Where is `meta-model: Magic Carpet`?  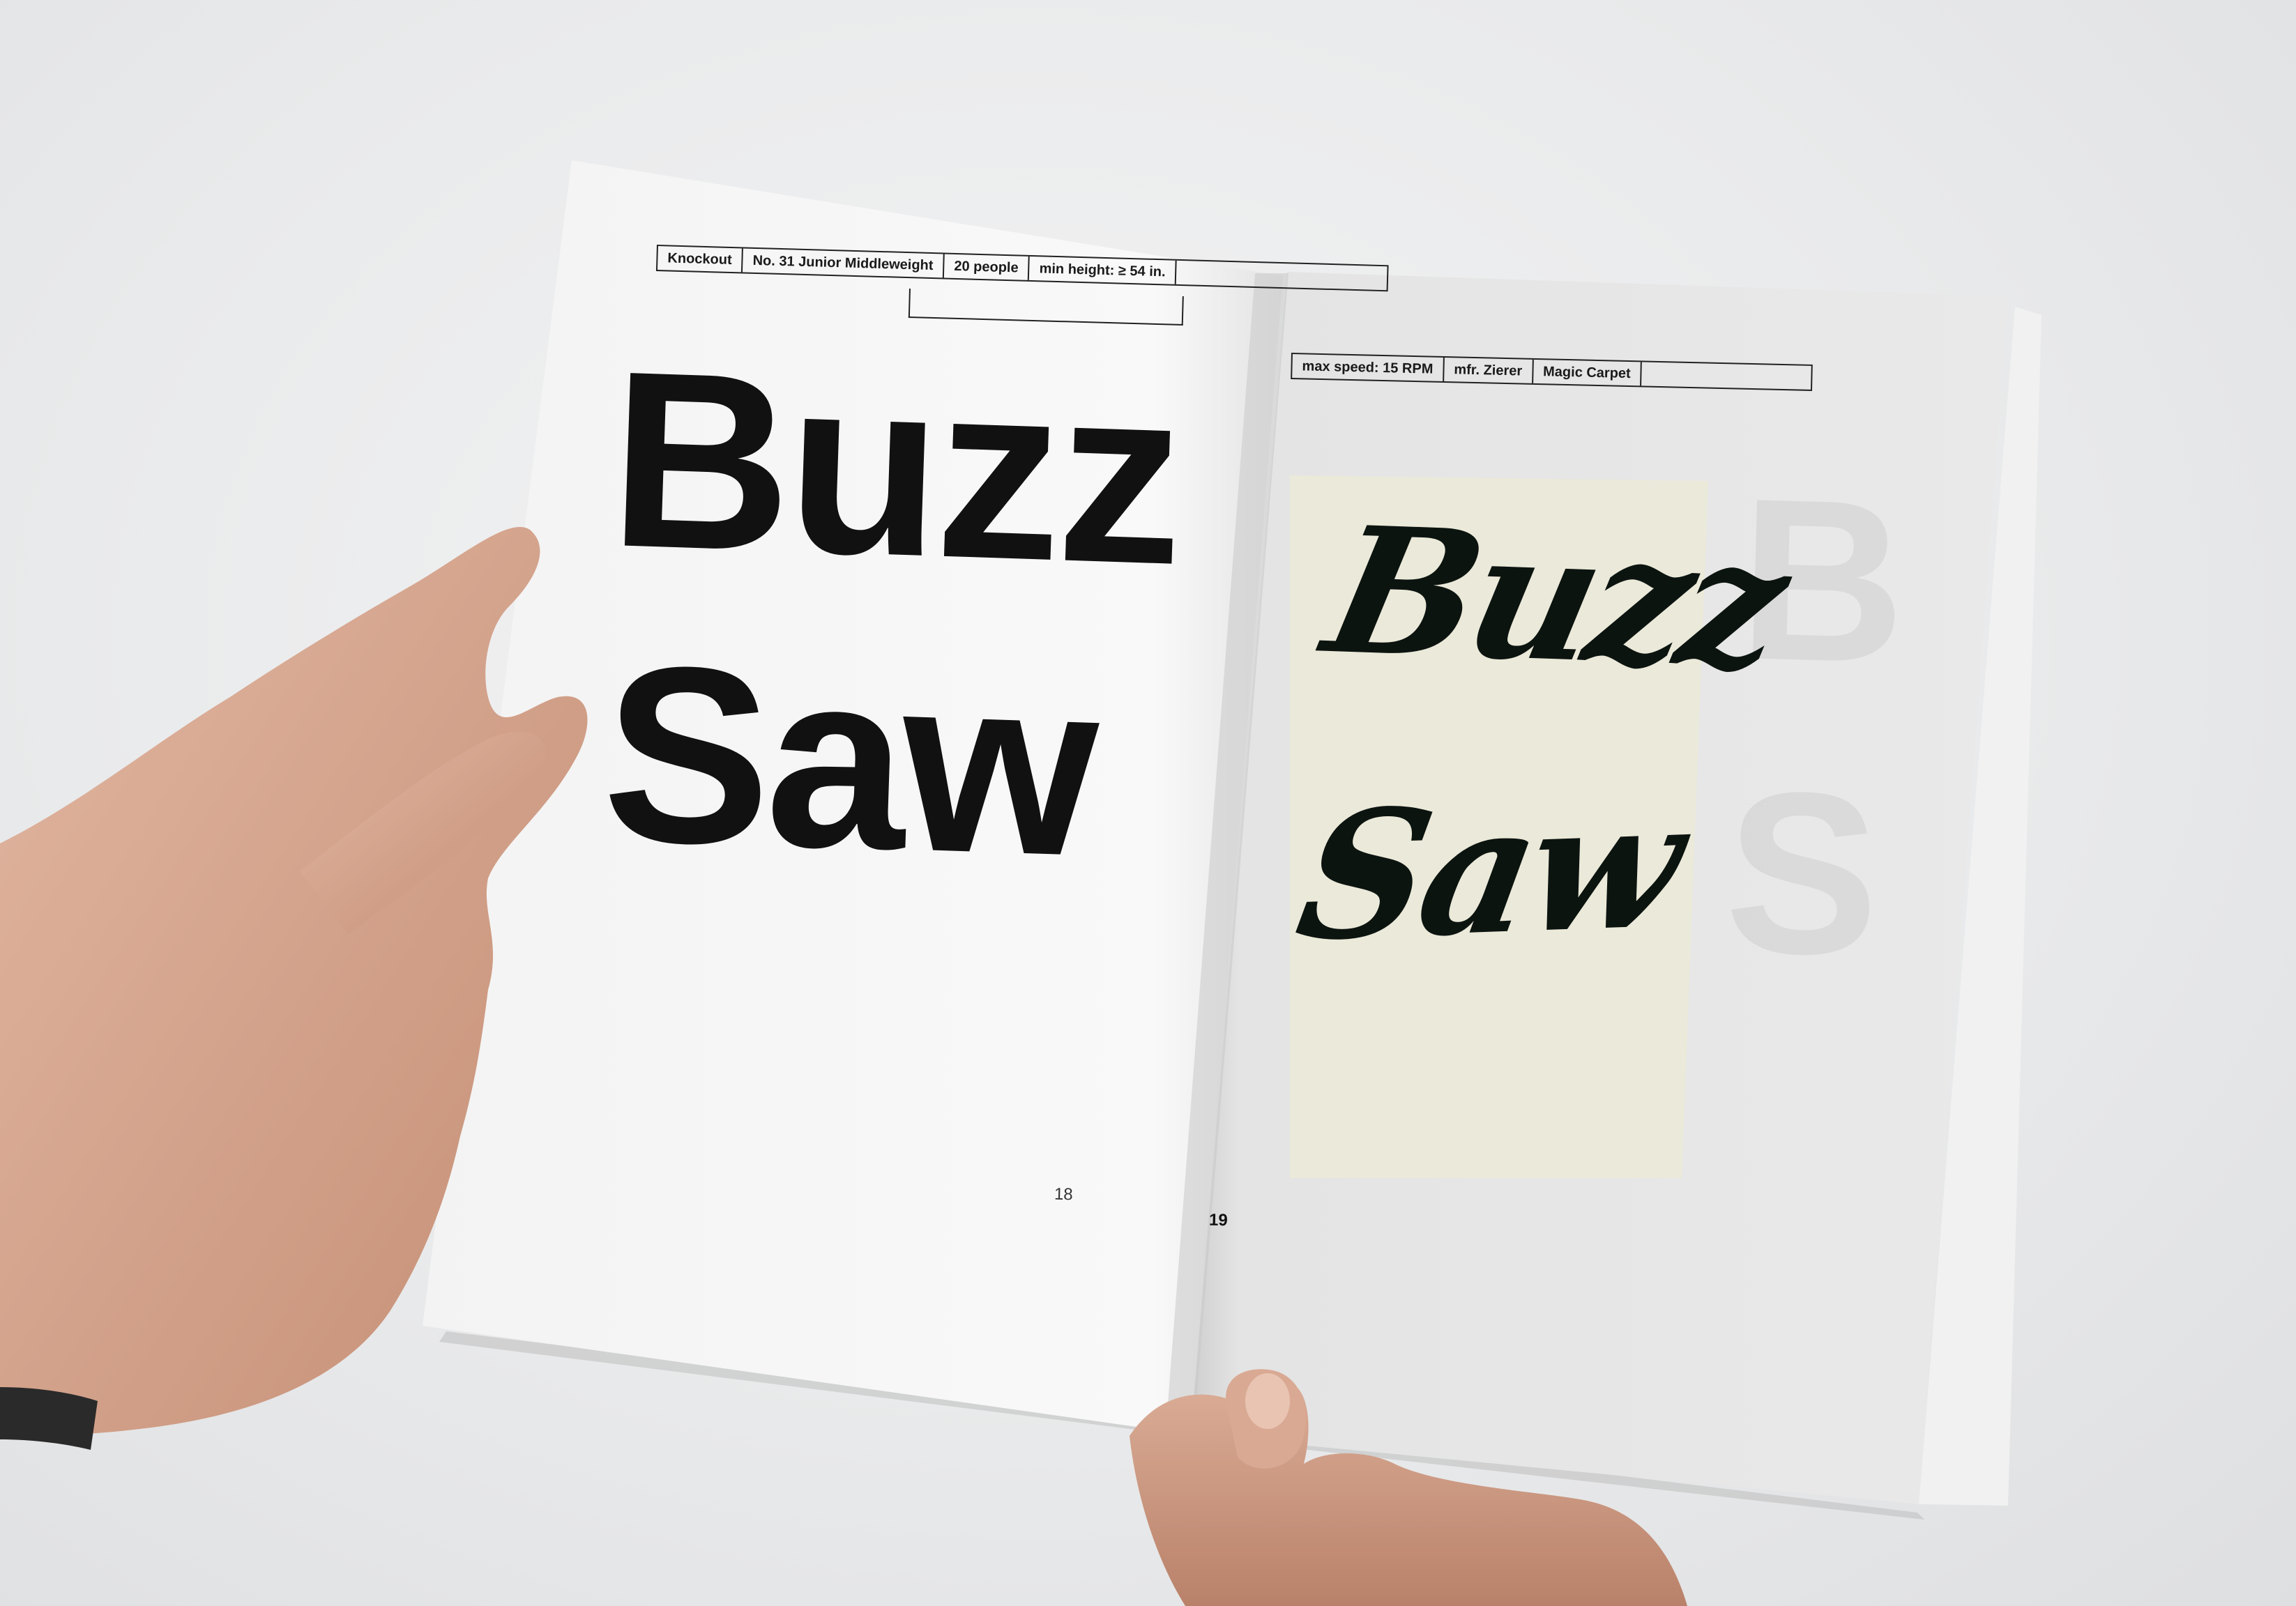
meta-model: Magic Carpet is located at coordinates (1588, 373).